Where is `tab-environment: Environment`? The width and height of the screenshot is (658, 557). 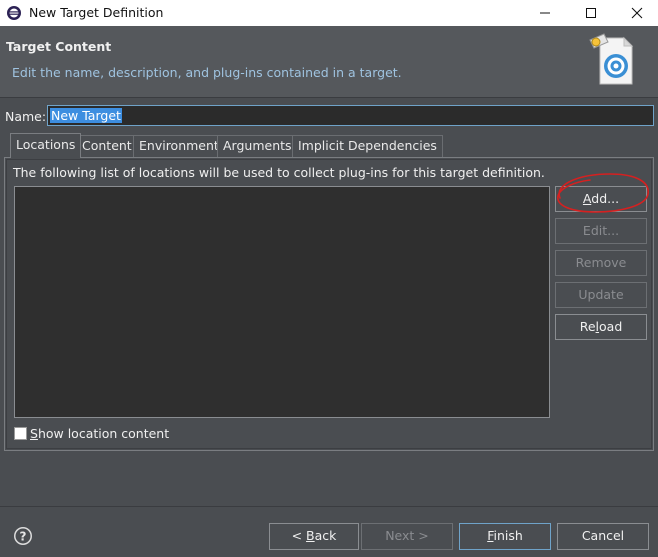 tab-environment: Environment is located at coordinates (179, 146).